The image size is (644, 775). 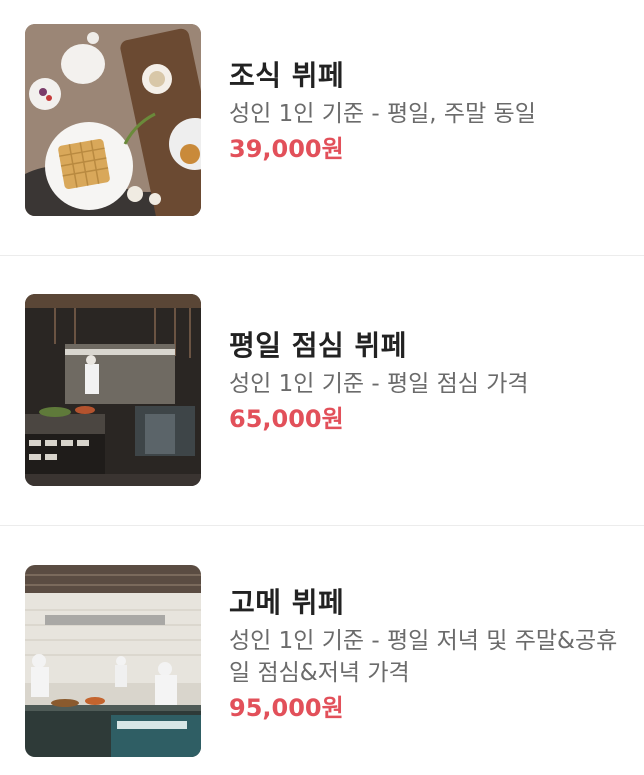 What do you see at coordinates (318, 345) in the screenshot?
I see `item-title: 평일 점심 뷔페` at bounding box center [318, 345].